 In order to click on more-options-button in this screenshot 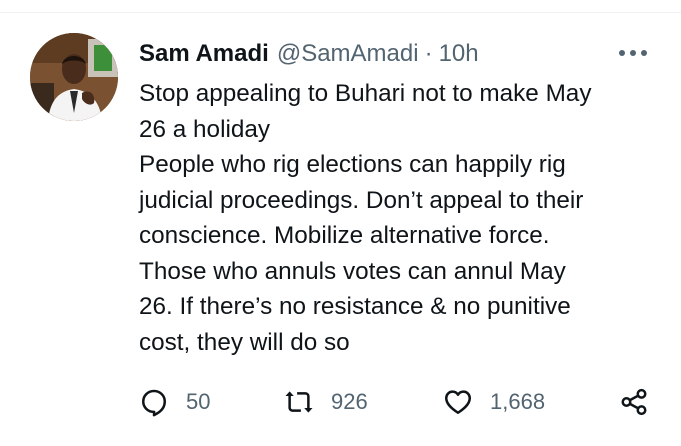, I will do `click(633, 53)`.